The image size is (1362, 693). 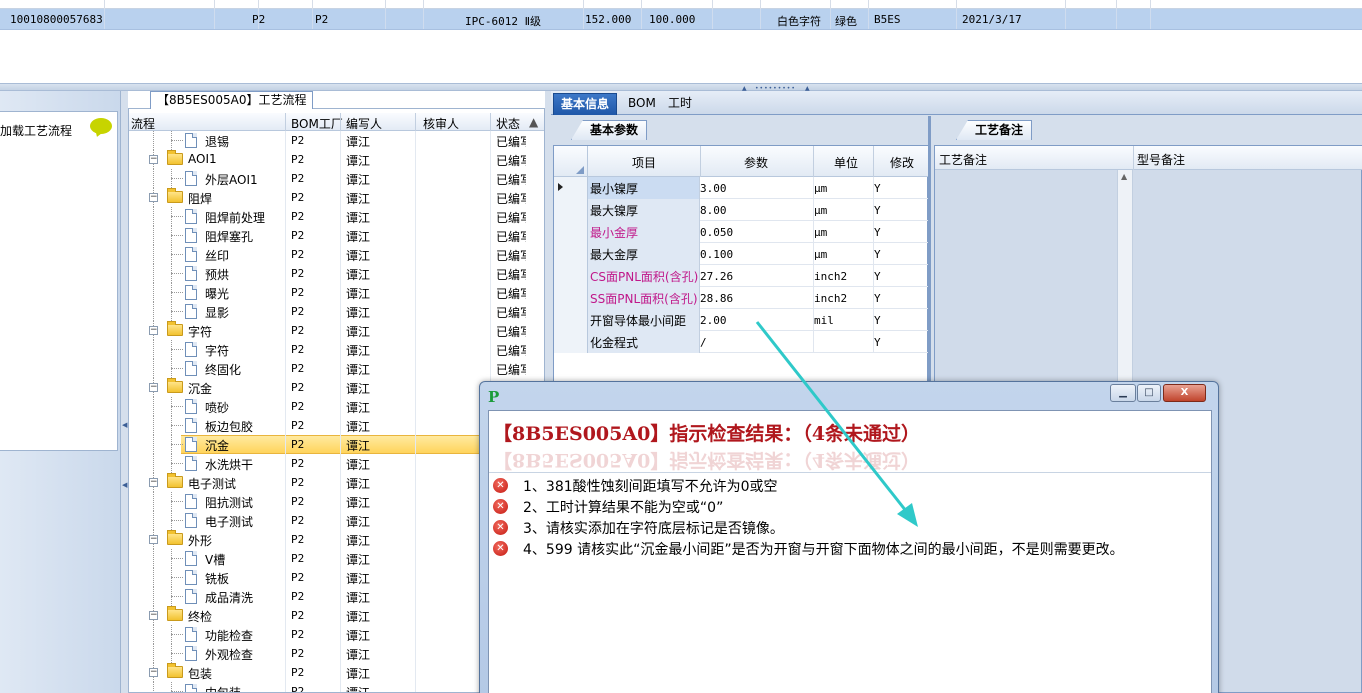 What do you see at coordinates (585, 104) in the screenshot?
I see `tab-basic-info: 基本信息` at bounding box center [585, 104].